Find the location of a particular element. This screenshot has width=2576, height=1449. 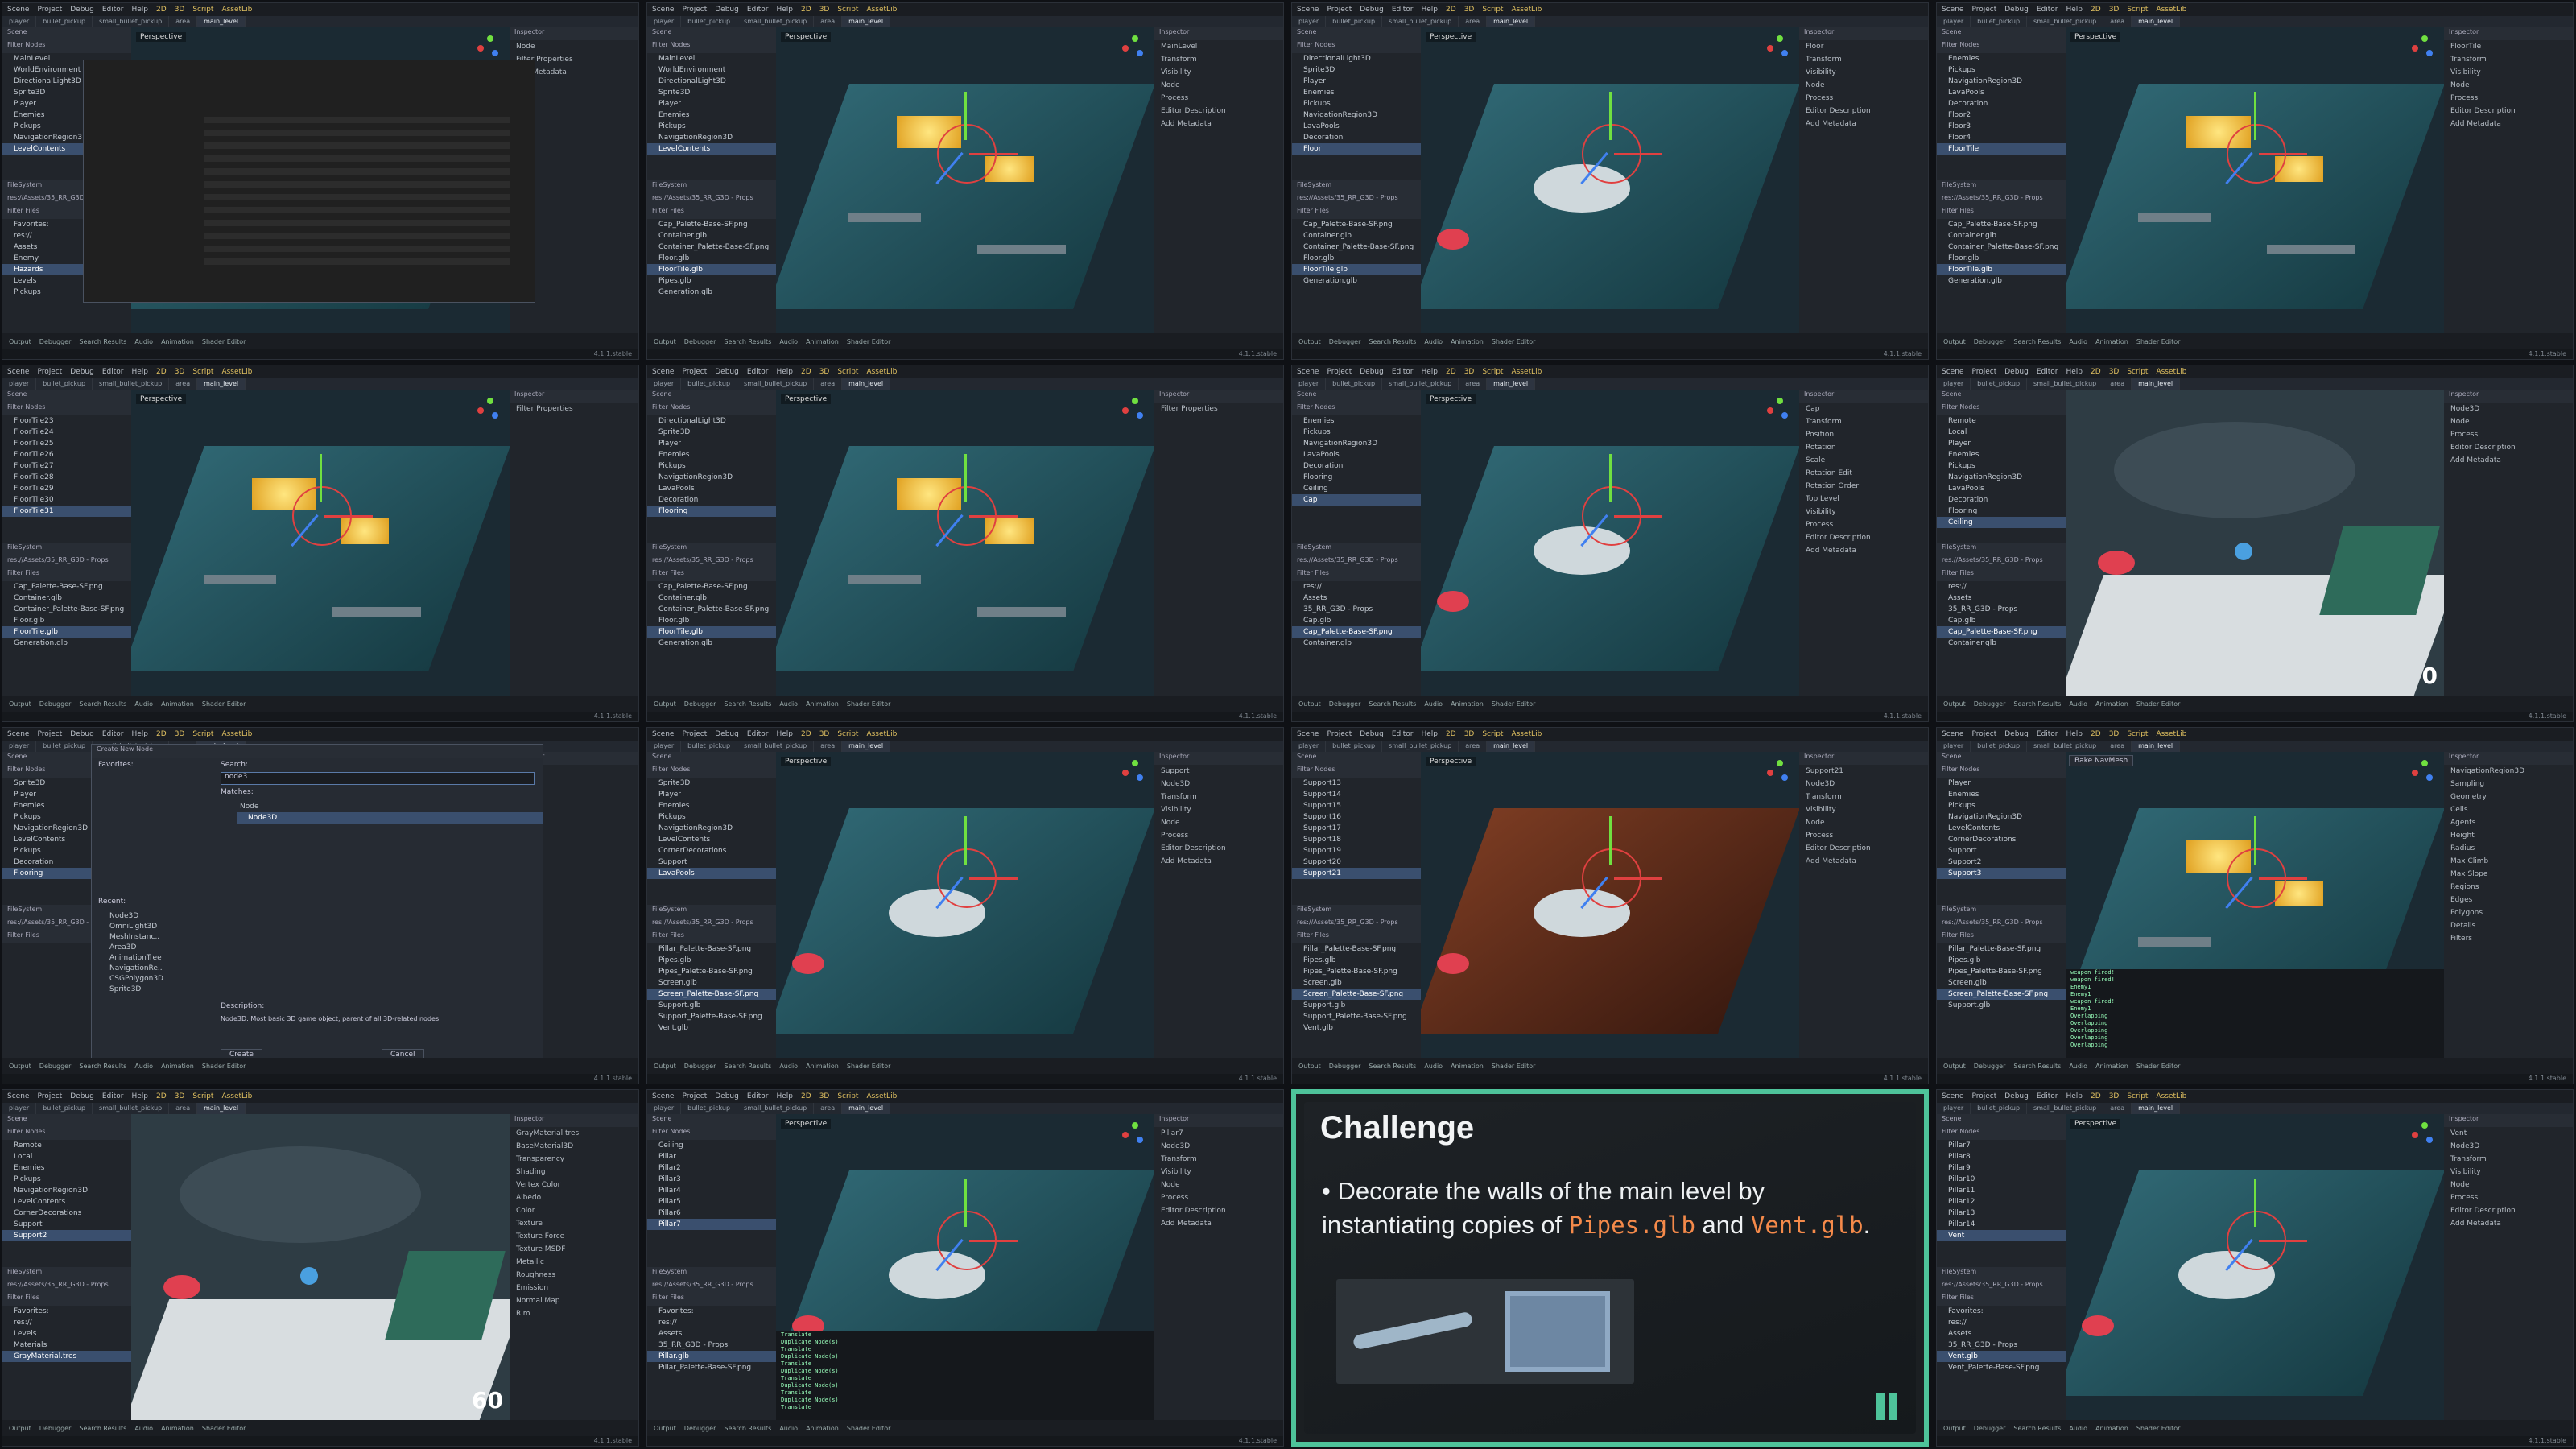

inspector-row: Texture Force is located at coordinates (574, 1236).